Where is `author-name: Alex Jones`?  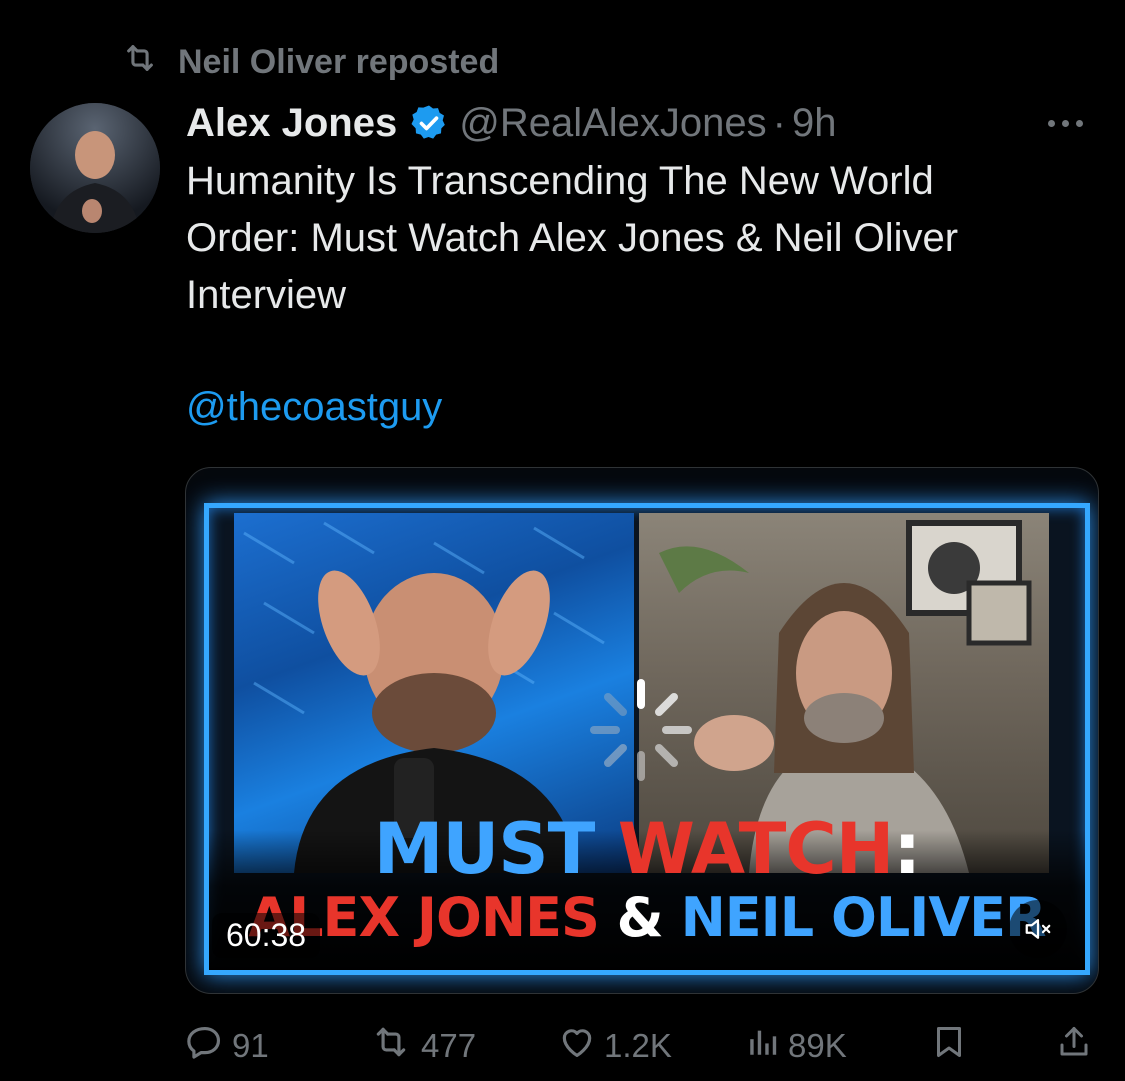
author-name: Alex Jones is located at coordinates (291, 123).